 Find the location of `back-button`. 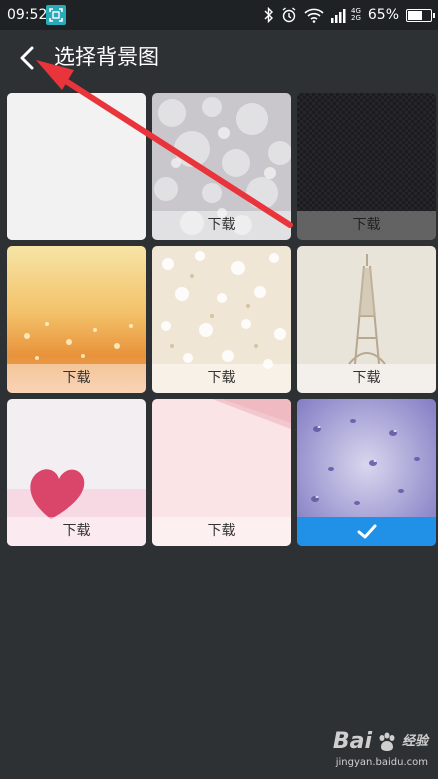

back-button is located at coordinates (28, 58).